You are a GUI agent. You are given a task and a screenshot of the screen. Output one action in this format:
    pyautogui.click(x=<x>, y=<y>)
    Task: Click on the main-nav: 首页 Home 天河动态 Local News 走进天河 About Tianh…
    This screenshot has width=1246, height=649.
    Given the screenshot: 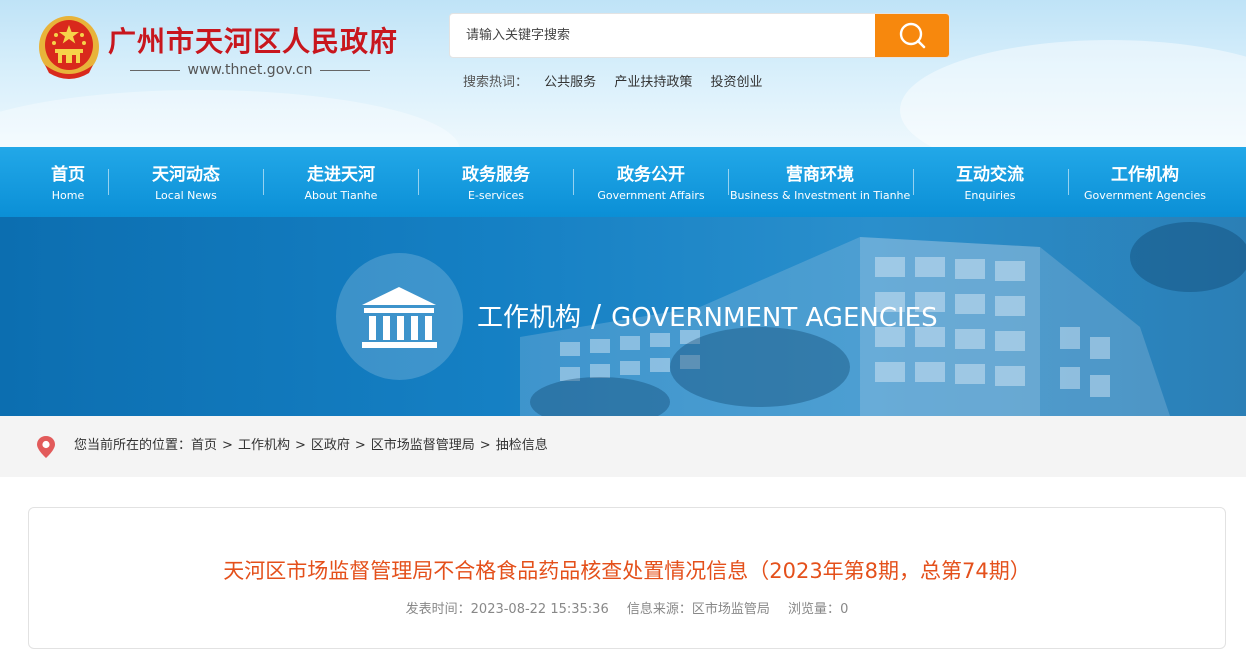 What is the action you would take?
    pyautogui.click(x=623, y=182)
    